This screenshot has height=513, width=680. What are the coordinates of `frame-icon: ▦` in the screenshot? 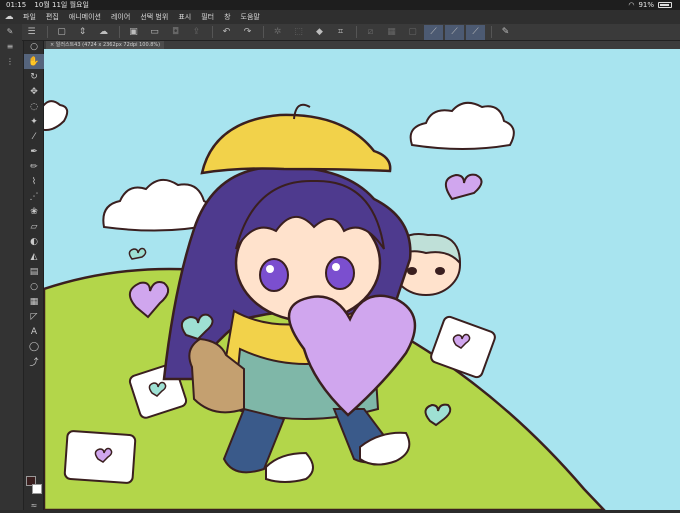 It's located at (34, 301).